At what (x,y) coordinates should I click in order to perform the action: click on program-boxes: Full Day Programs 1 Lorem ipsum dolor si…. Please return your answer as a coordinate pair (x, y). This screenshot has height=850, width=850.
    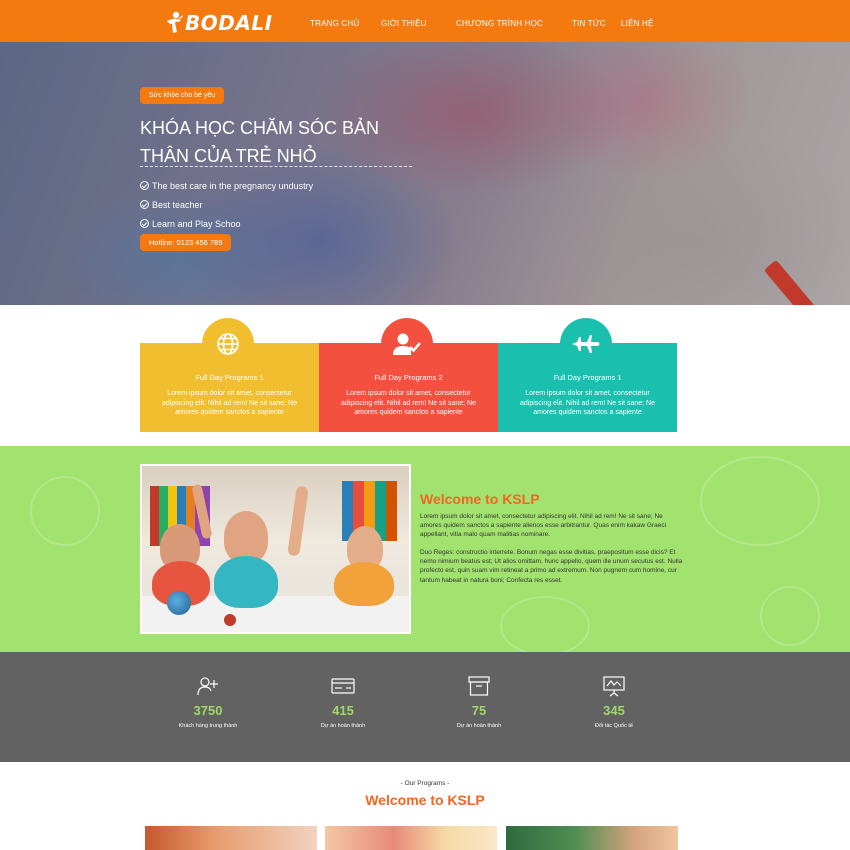
    Looking at the image, I should click on (408, 375).